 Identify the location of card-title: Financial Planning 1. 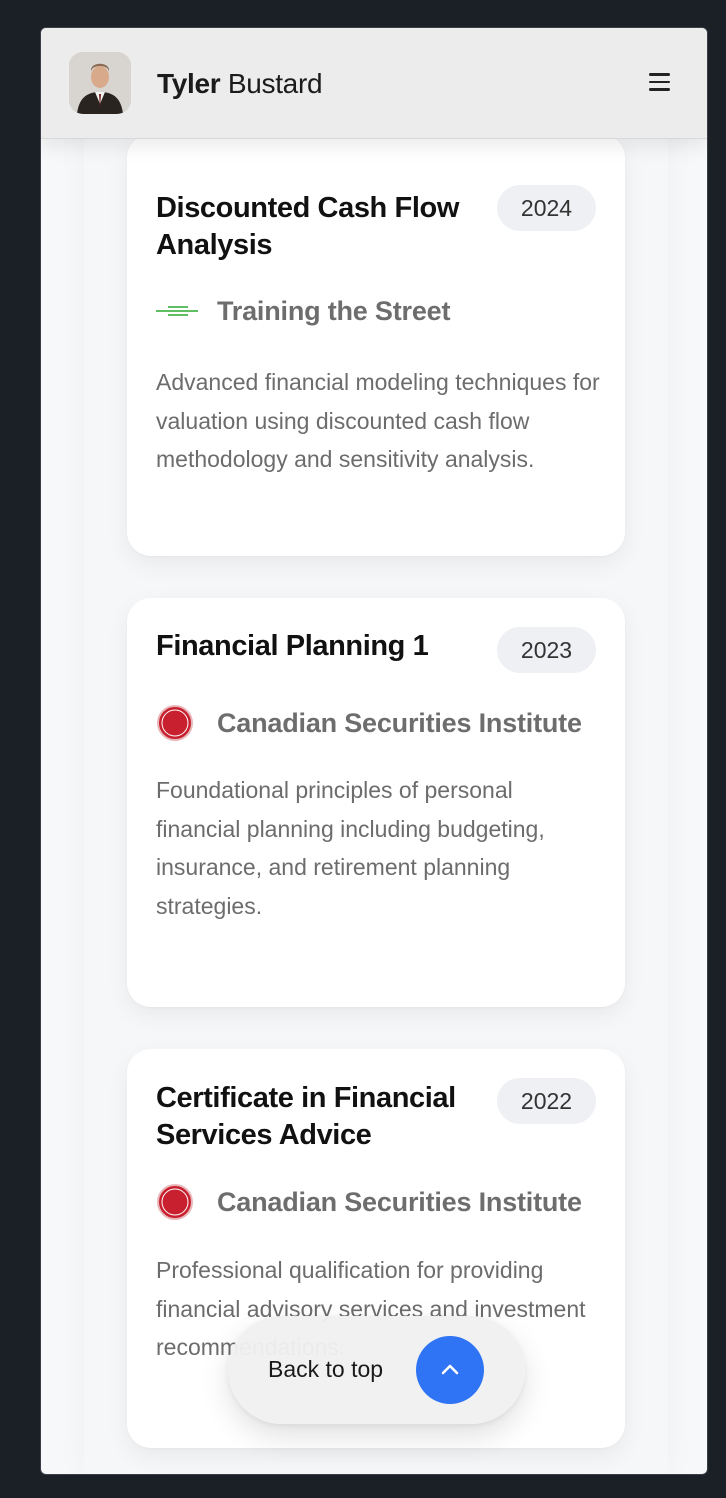
(292, 646).